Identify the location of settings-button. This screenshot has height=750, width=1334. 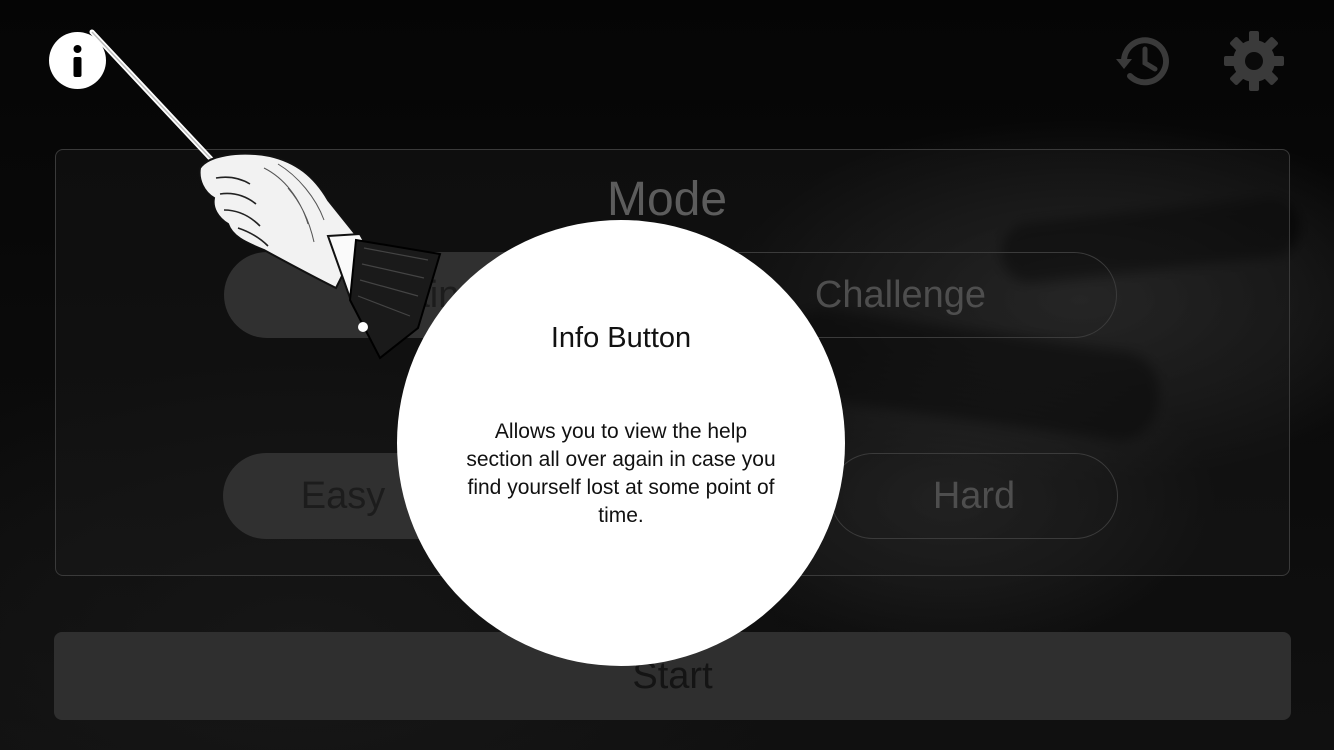
(1254, 61).